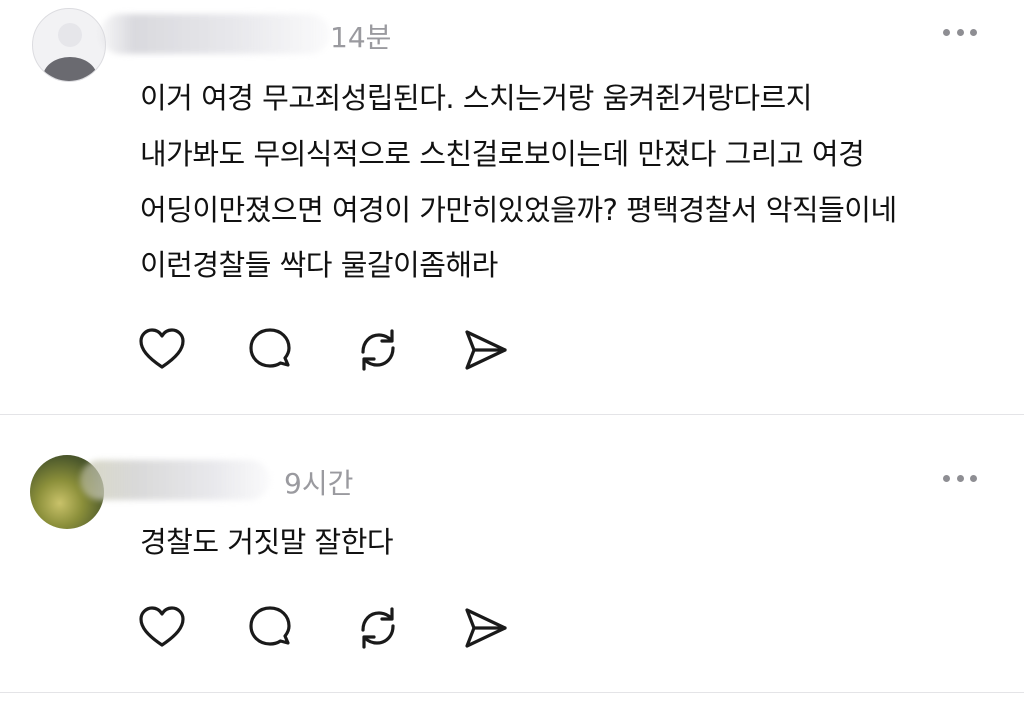 The width and height of the screenshot is (1024, 712). Describe the element at coordinates (175, 480) in the screenshot. I see `username-blurred` at that location.